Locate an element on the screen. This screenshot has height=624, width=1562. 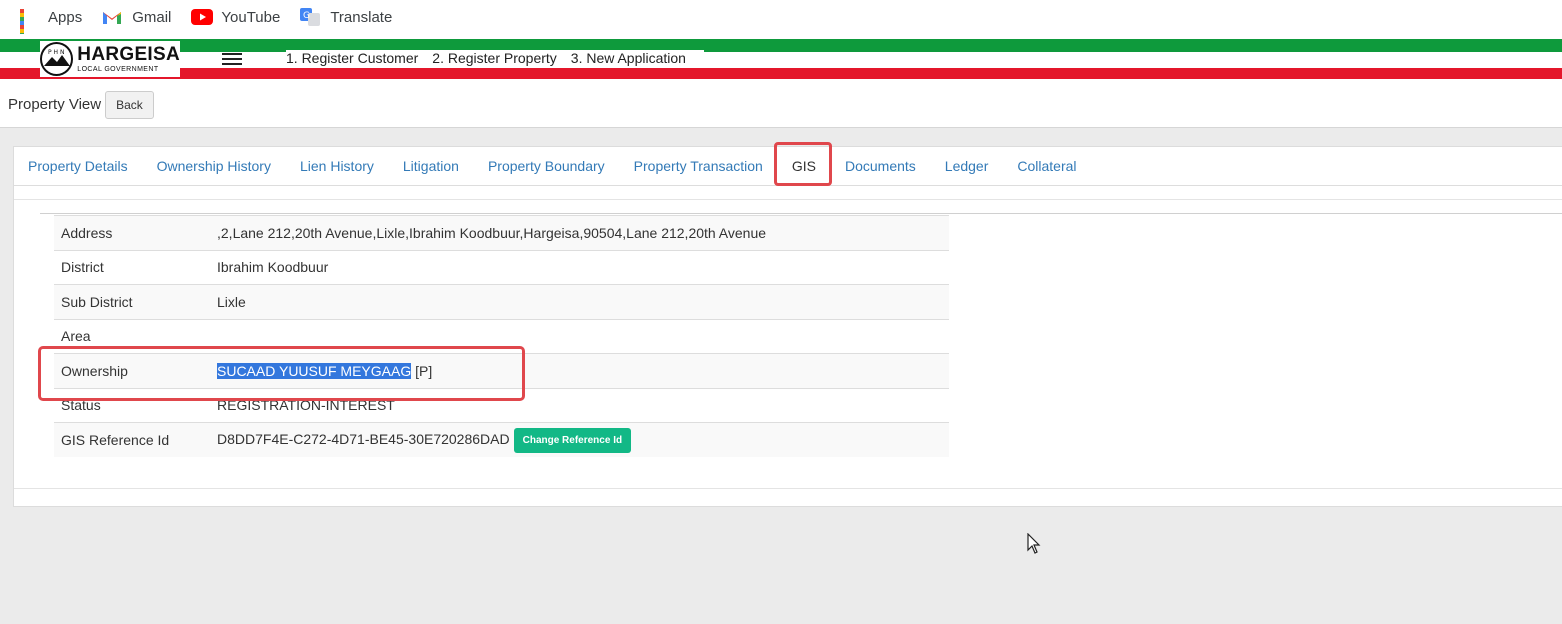
apps-grid-icon is located at coordinates (28, 26).